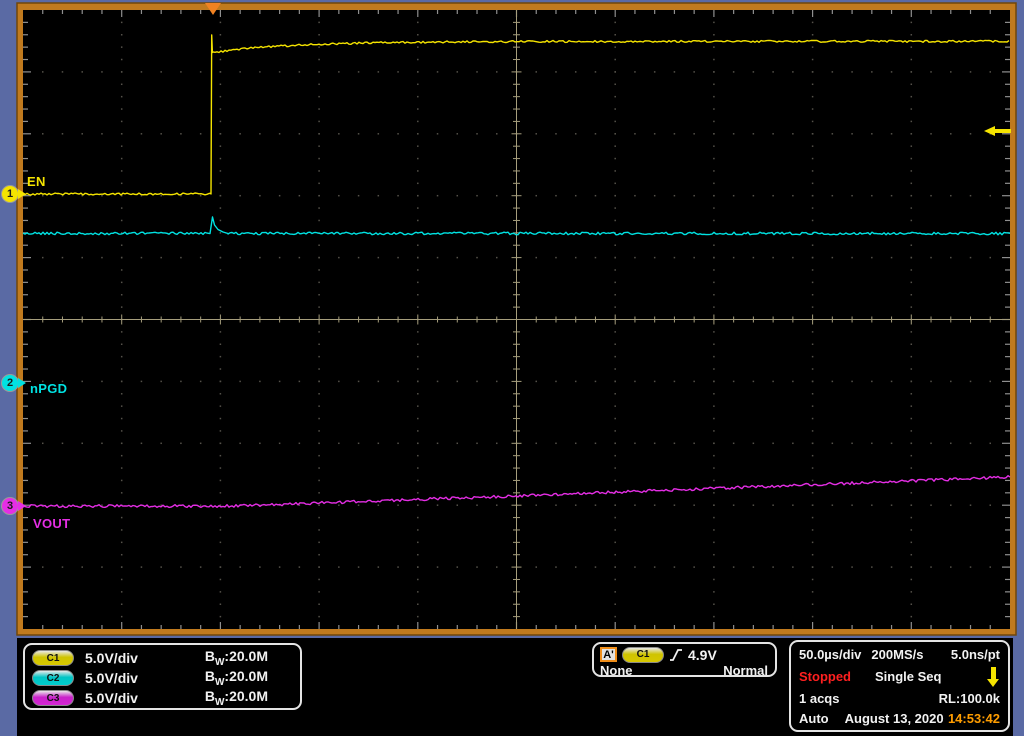 This screenshot has width=1024, height=736. What do you see at coordinates (111, 658) in the screenshot?
I see `channel1-scale: 5.0V/div` at bounding box center [111, 658].